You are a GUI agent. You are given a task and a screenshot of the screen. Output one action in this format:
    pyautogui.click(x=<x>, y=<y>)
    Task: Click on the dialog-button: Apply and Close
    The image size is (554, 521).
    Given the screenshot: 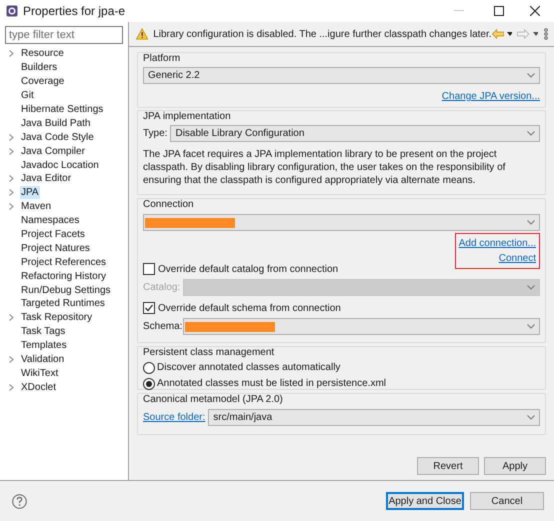 What is the action you would take?
    pyautogui.click(x=425, y=501)
    